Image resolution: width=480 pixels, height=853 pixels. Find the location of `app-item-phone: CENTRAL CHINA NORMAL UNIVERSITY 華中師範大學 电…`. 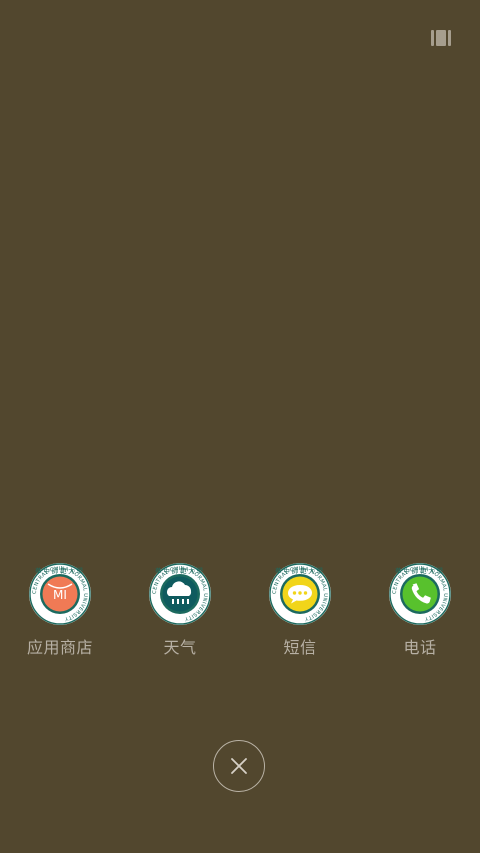

app-item-phone: CENTRAL CHINA NORMAL UNIVERSITY 華中師範大學 电… is located at coordinates (420, 610).